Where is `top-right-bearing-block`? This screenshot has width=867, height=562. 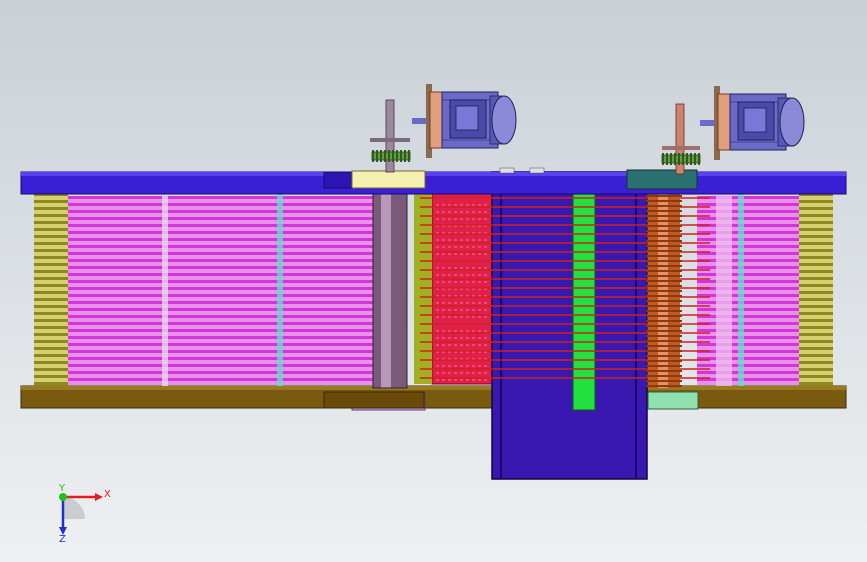
top-right-bearing-block is located at coordinates (662, 179).